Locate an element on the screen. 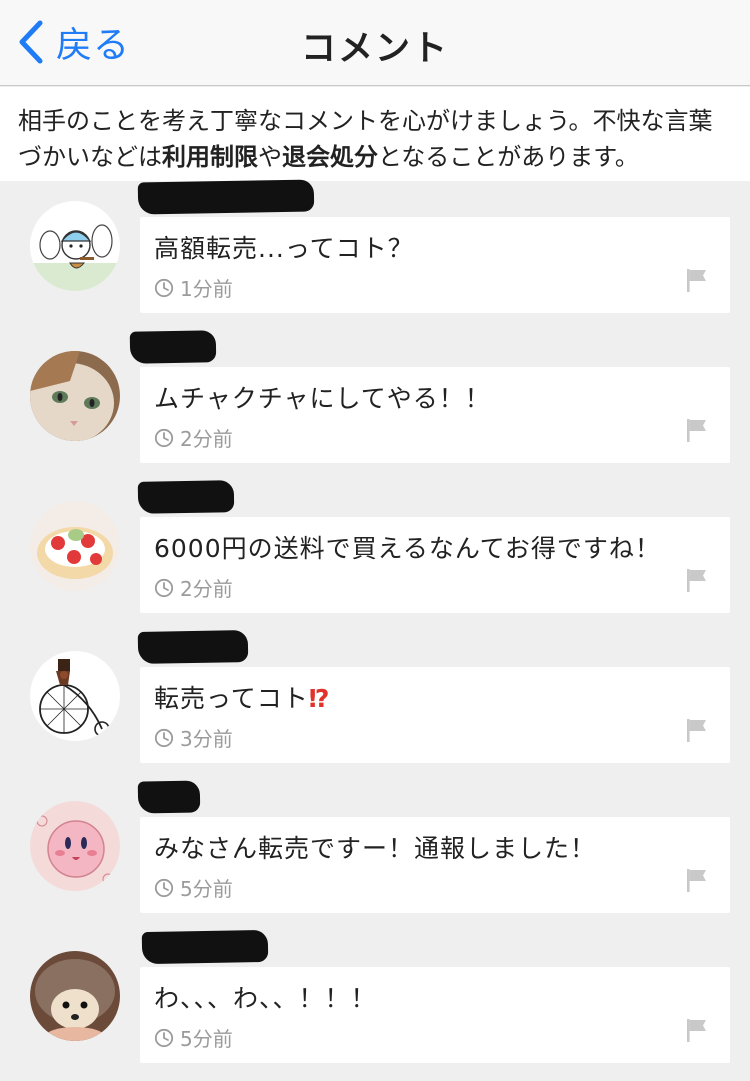 This screenshot has width=750, height=1081. kirby-illustration-avatar-image is located at coordinates (75, 846).